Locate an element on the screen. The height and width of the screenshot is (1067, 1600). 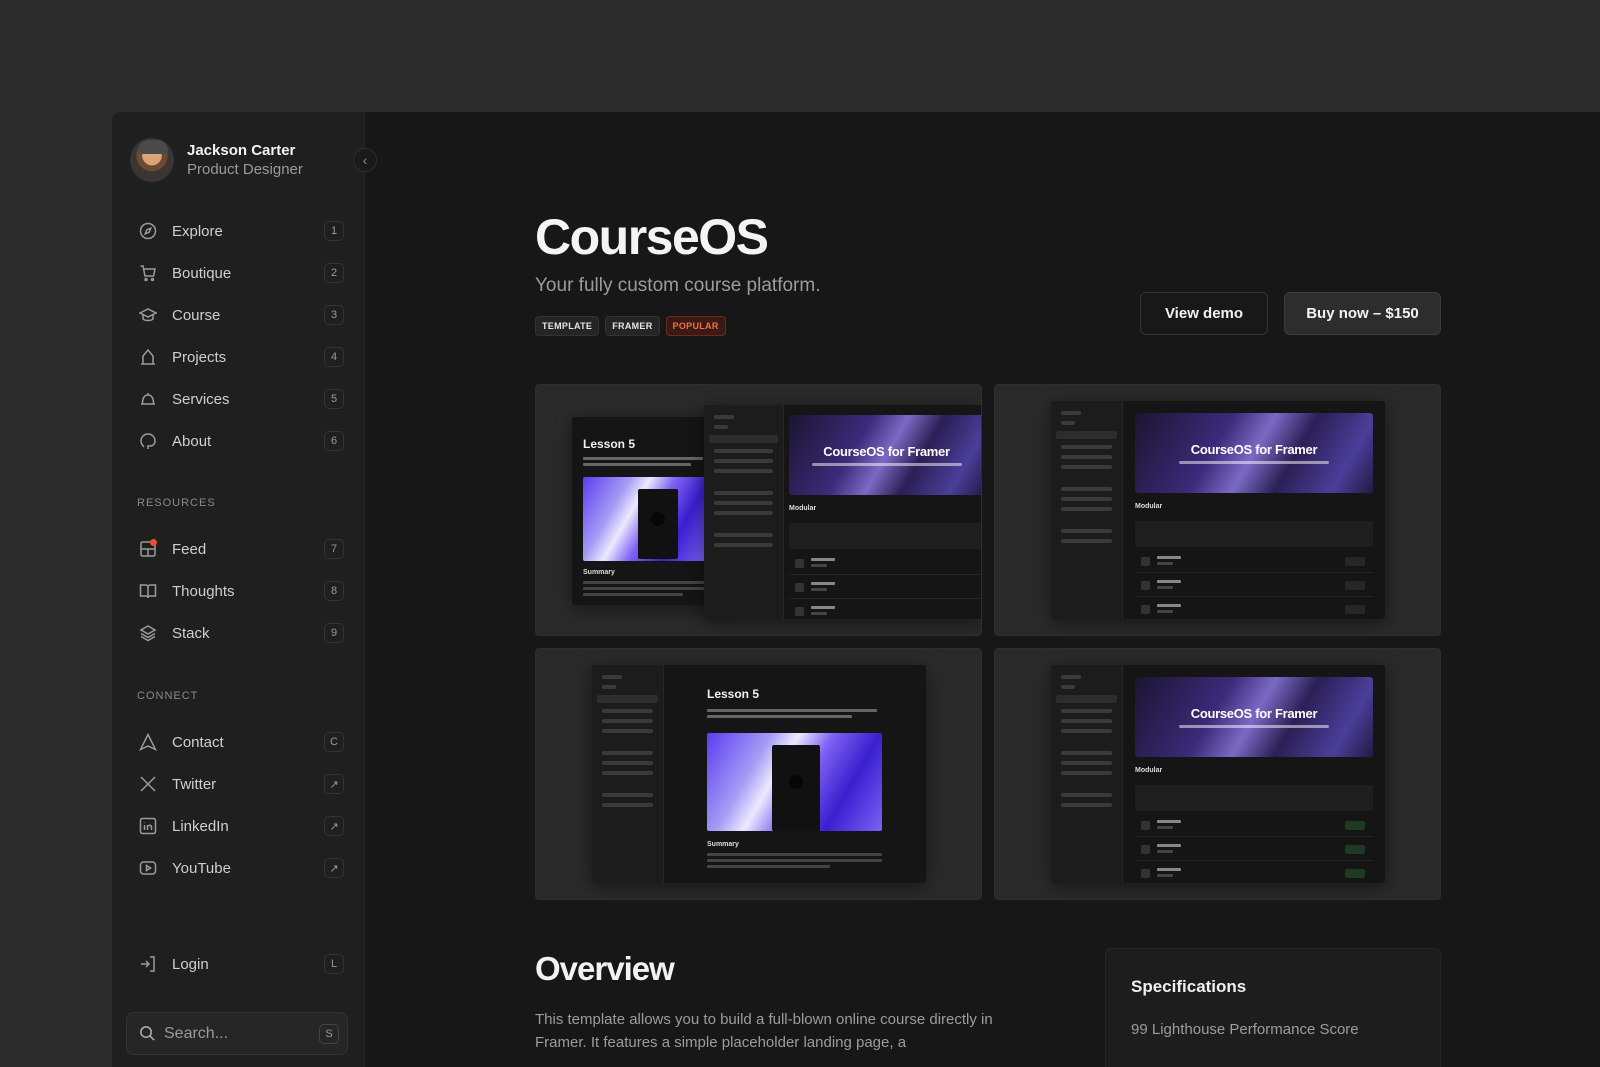
preview-image-3: Lesson 5 Summary is located at coordinates (758, 774).